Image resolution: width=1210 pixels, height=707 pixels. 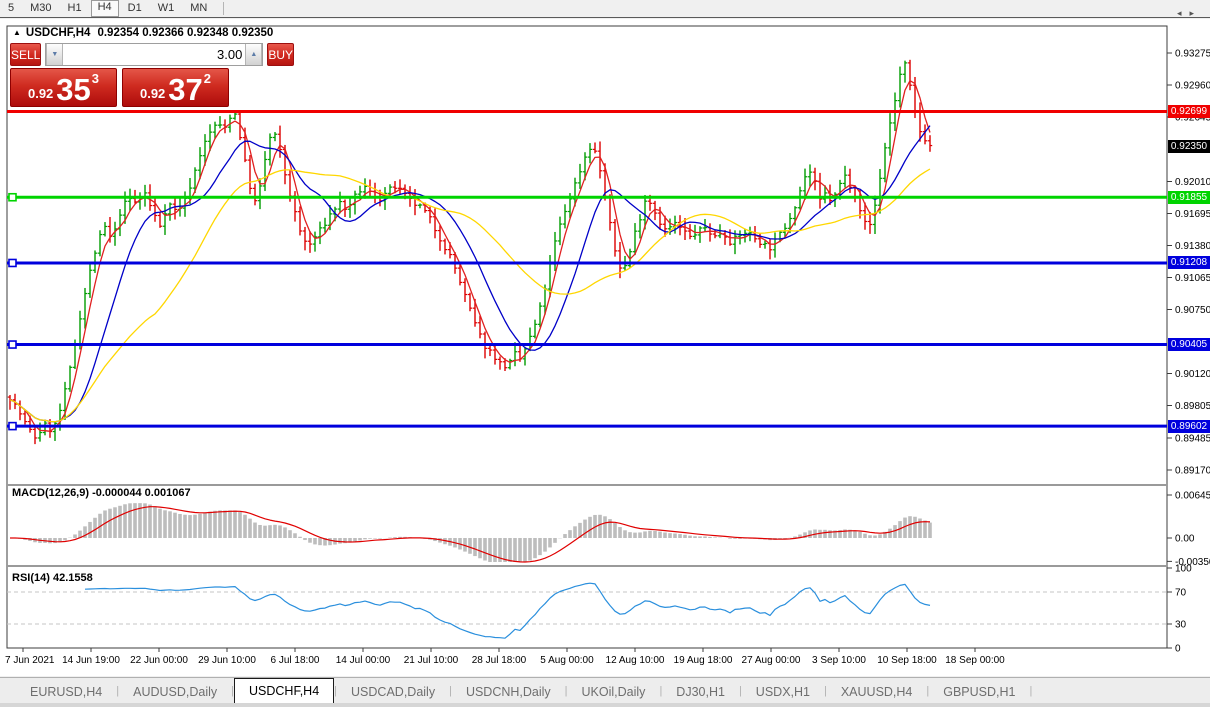 I want to click on timeframe-button-w1: W1, so click(x=166, y=8).